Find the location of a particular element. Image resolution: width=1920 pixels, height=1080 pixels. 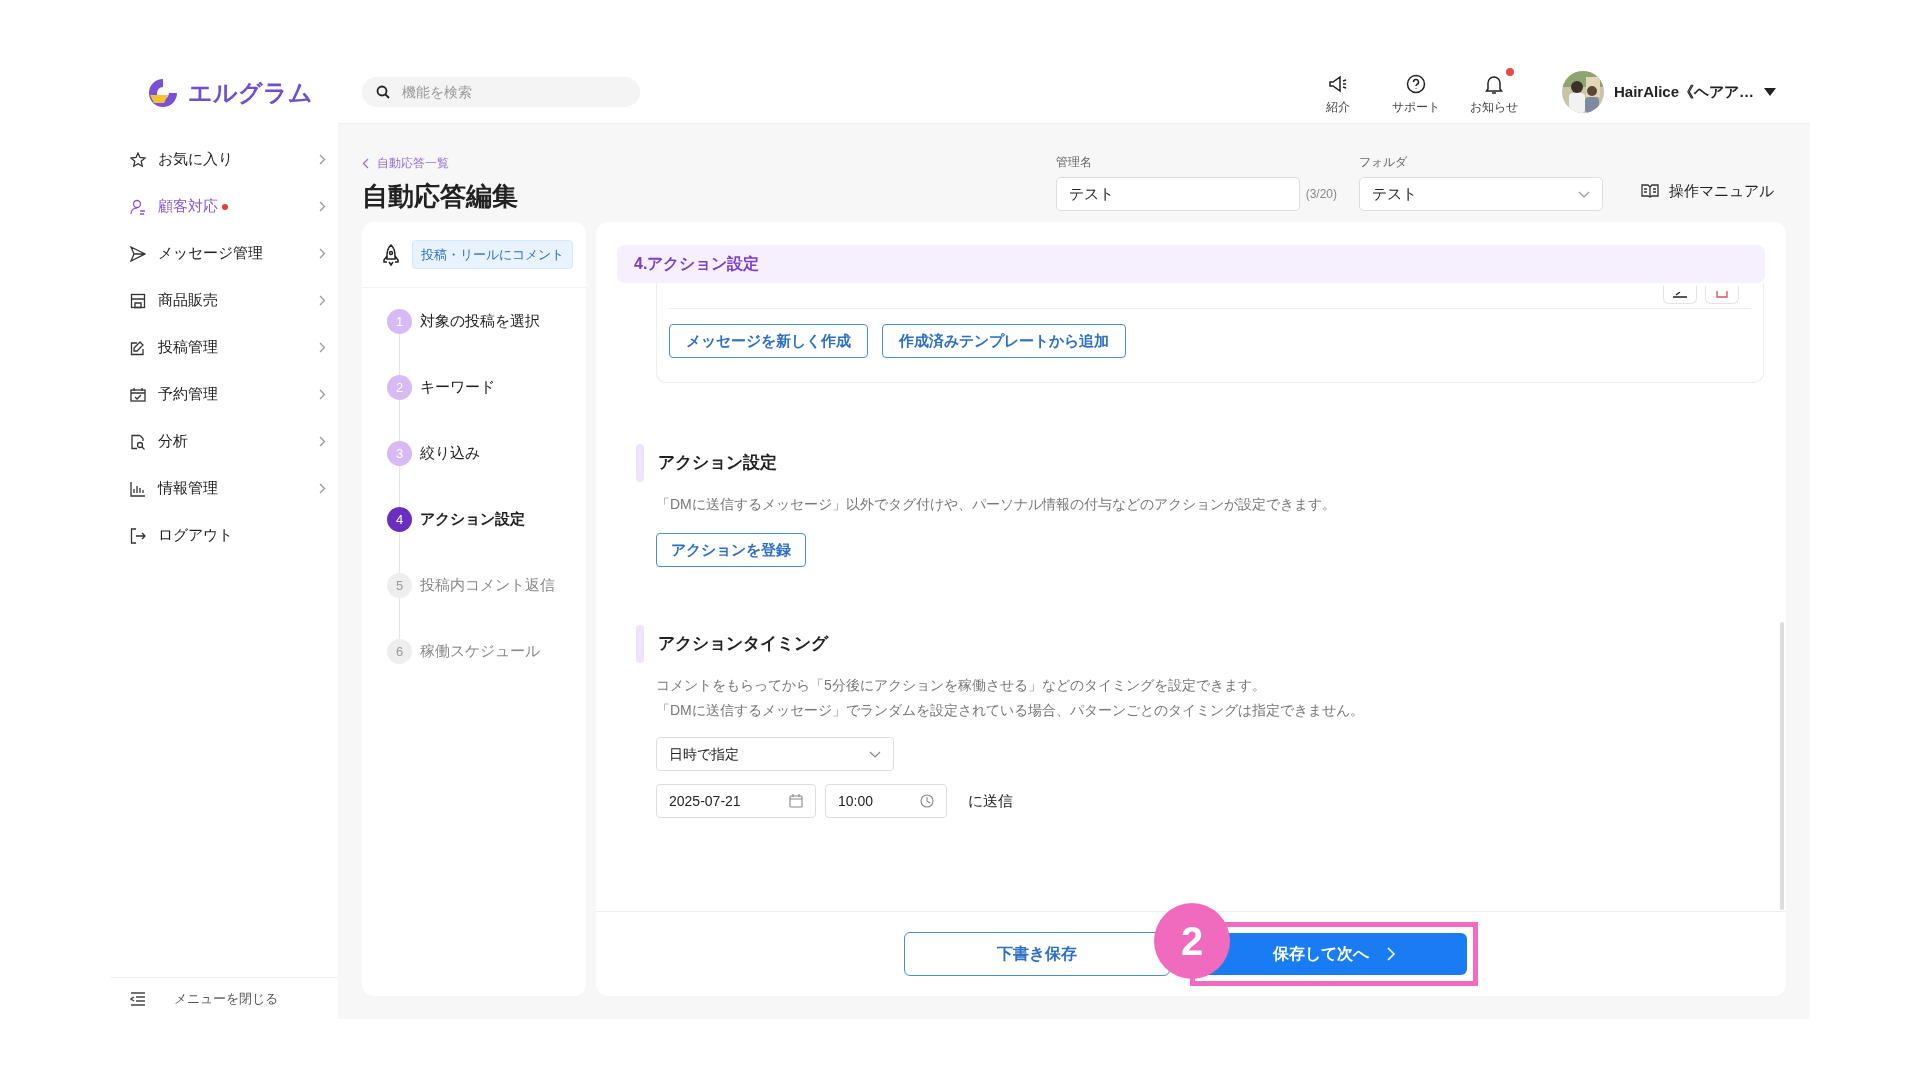

menu-item: 情報管理 is located at coordinates (224, 488).